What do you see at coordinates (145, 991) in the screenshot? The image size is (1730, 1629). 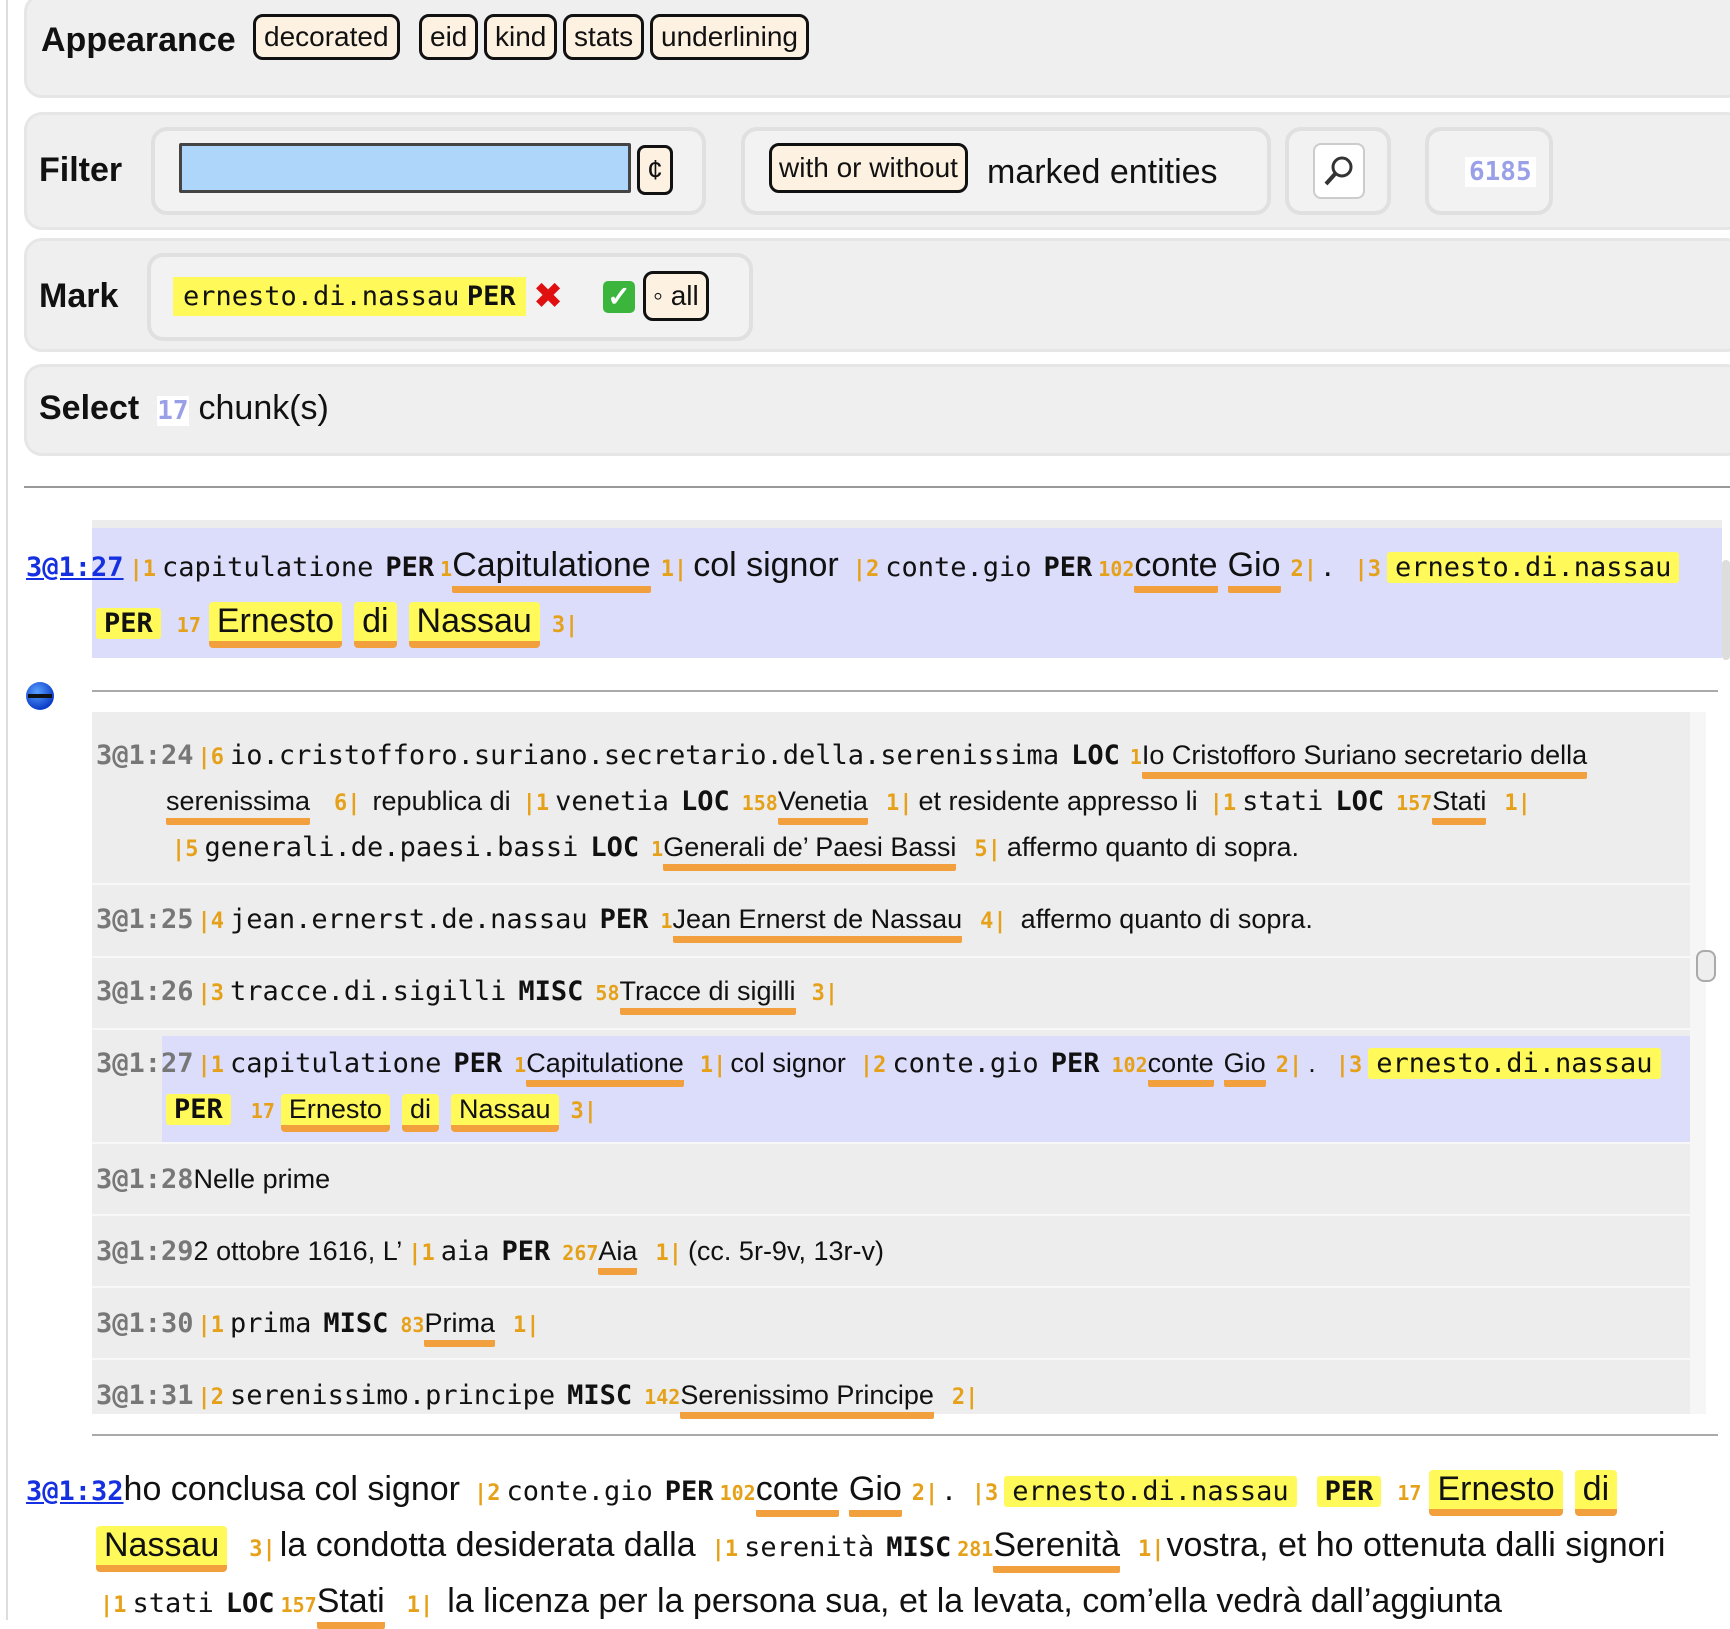 I see `row-node-id: 3@1:26` at bounding box center [145, 991].